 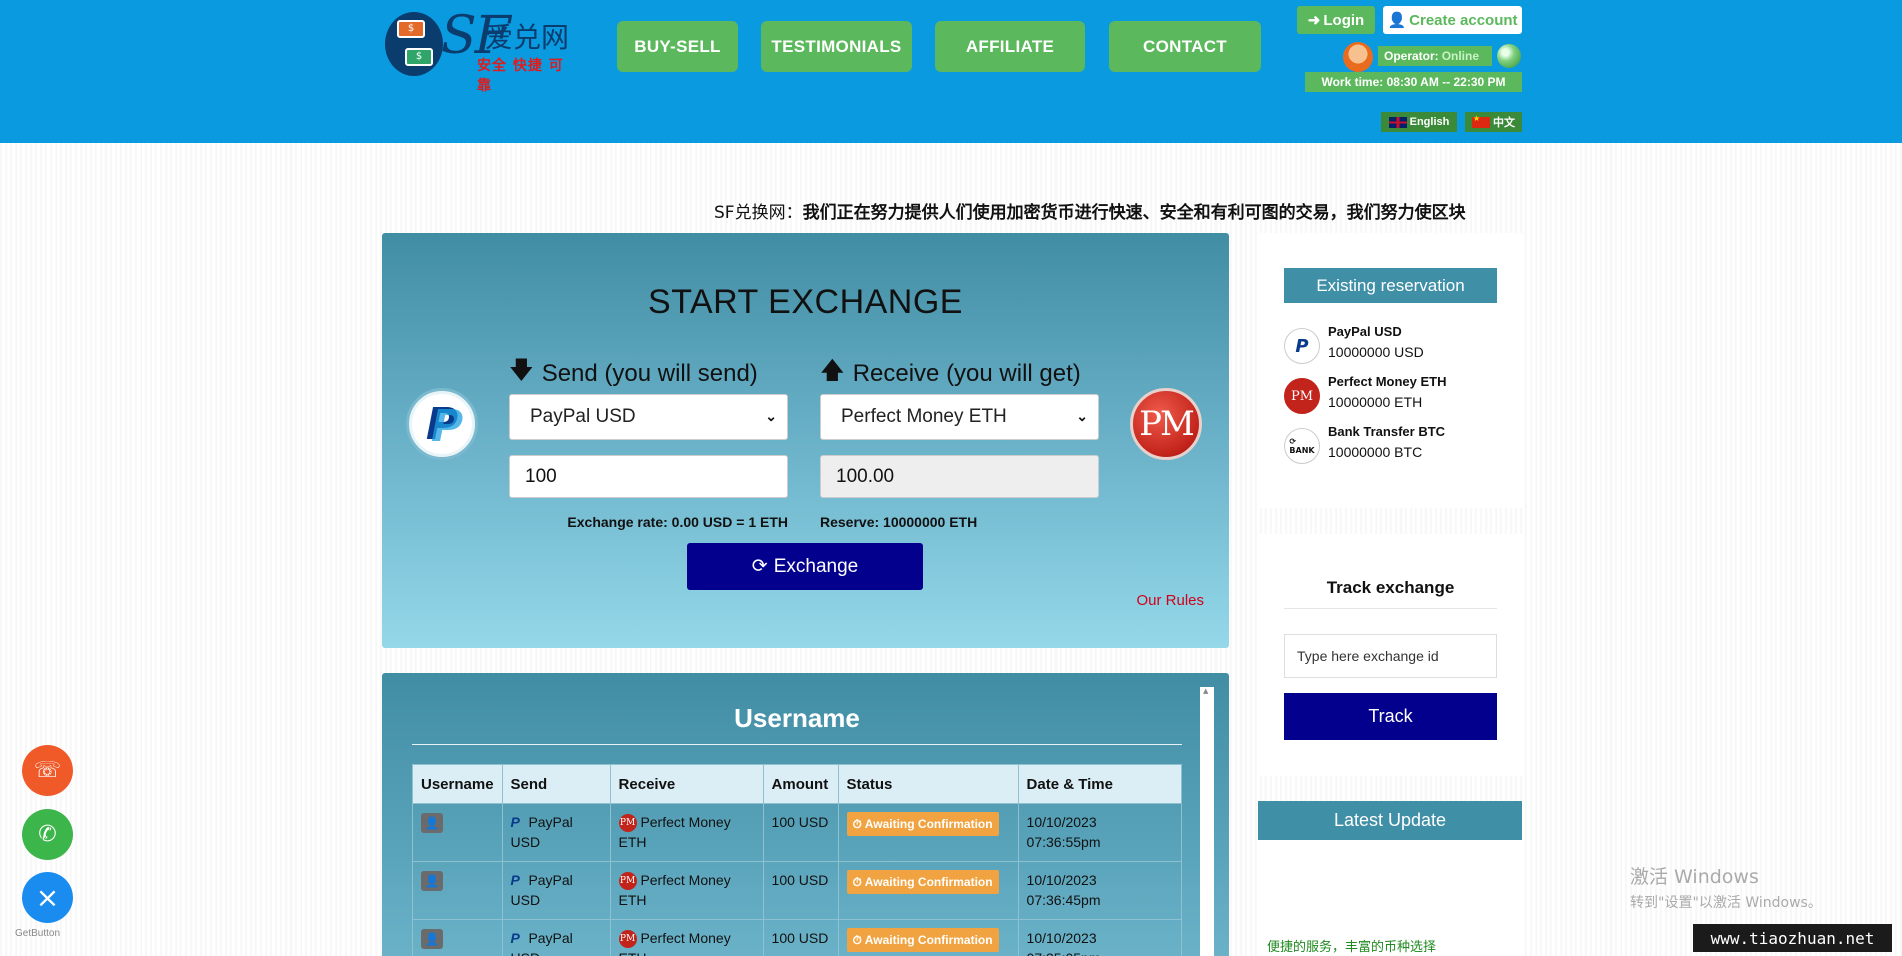 What do you see at coordinates (1358, 57) in the screenshot?
I see `operator-avatar` at bounding box center [1358, 57].